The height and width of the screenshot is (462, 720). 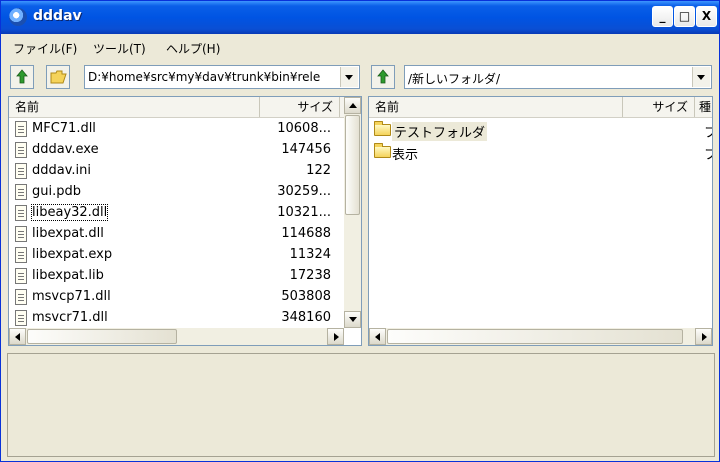 I want to click on right-col-size: サイズ, so click(x=659, y=107).